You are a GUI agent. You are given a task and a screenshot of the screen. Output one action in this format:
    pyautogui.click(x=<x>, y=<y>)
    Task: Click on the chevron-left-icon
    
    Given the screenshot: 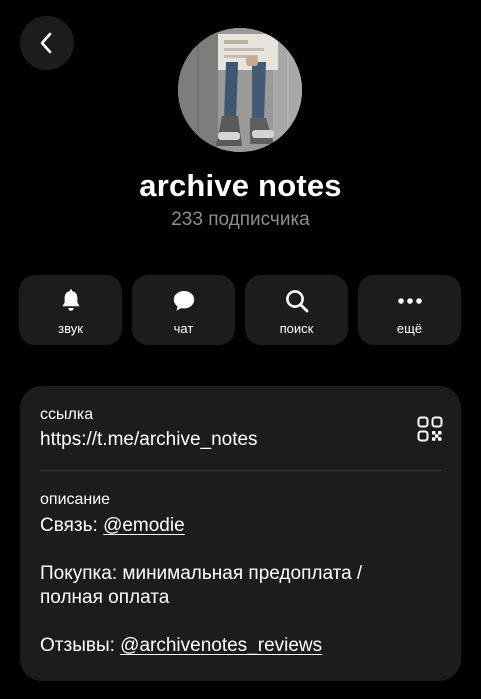 What is the action you would take?
    pyautogui.click(x=46, y=43)
    